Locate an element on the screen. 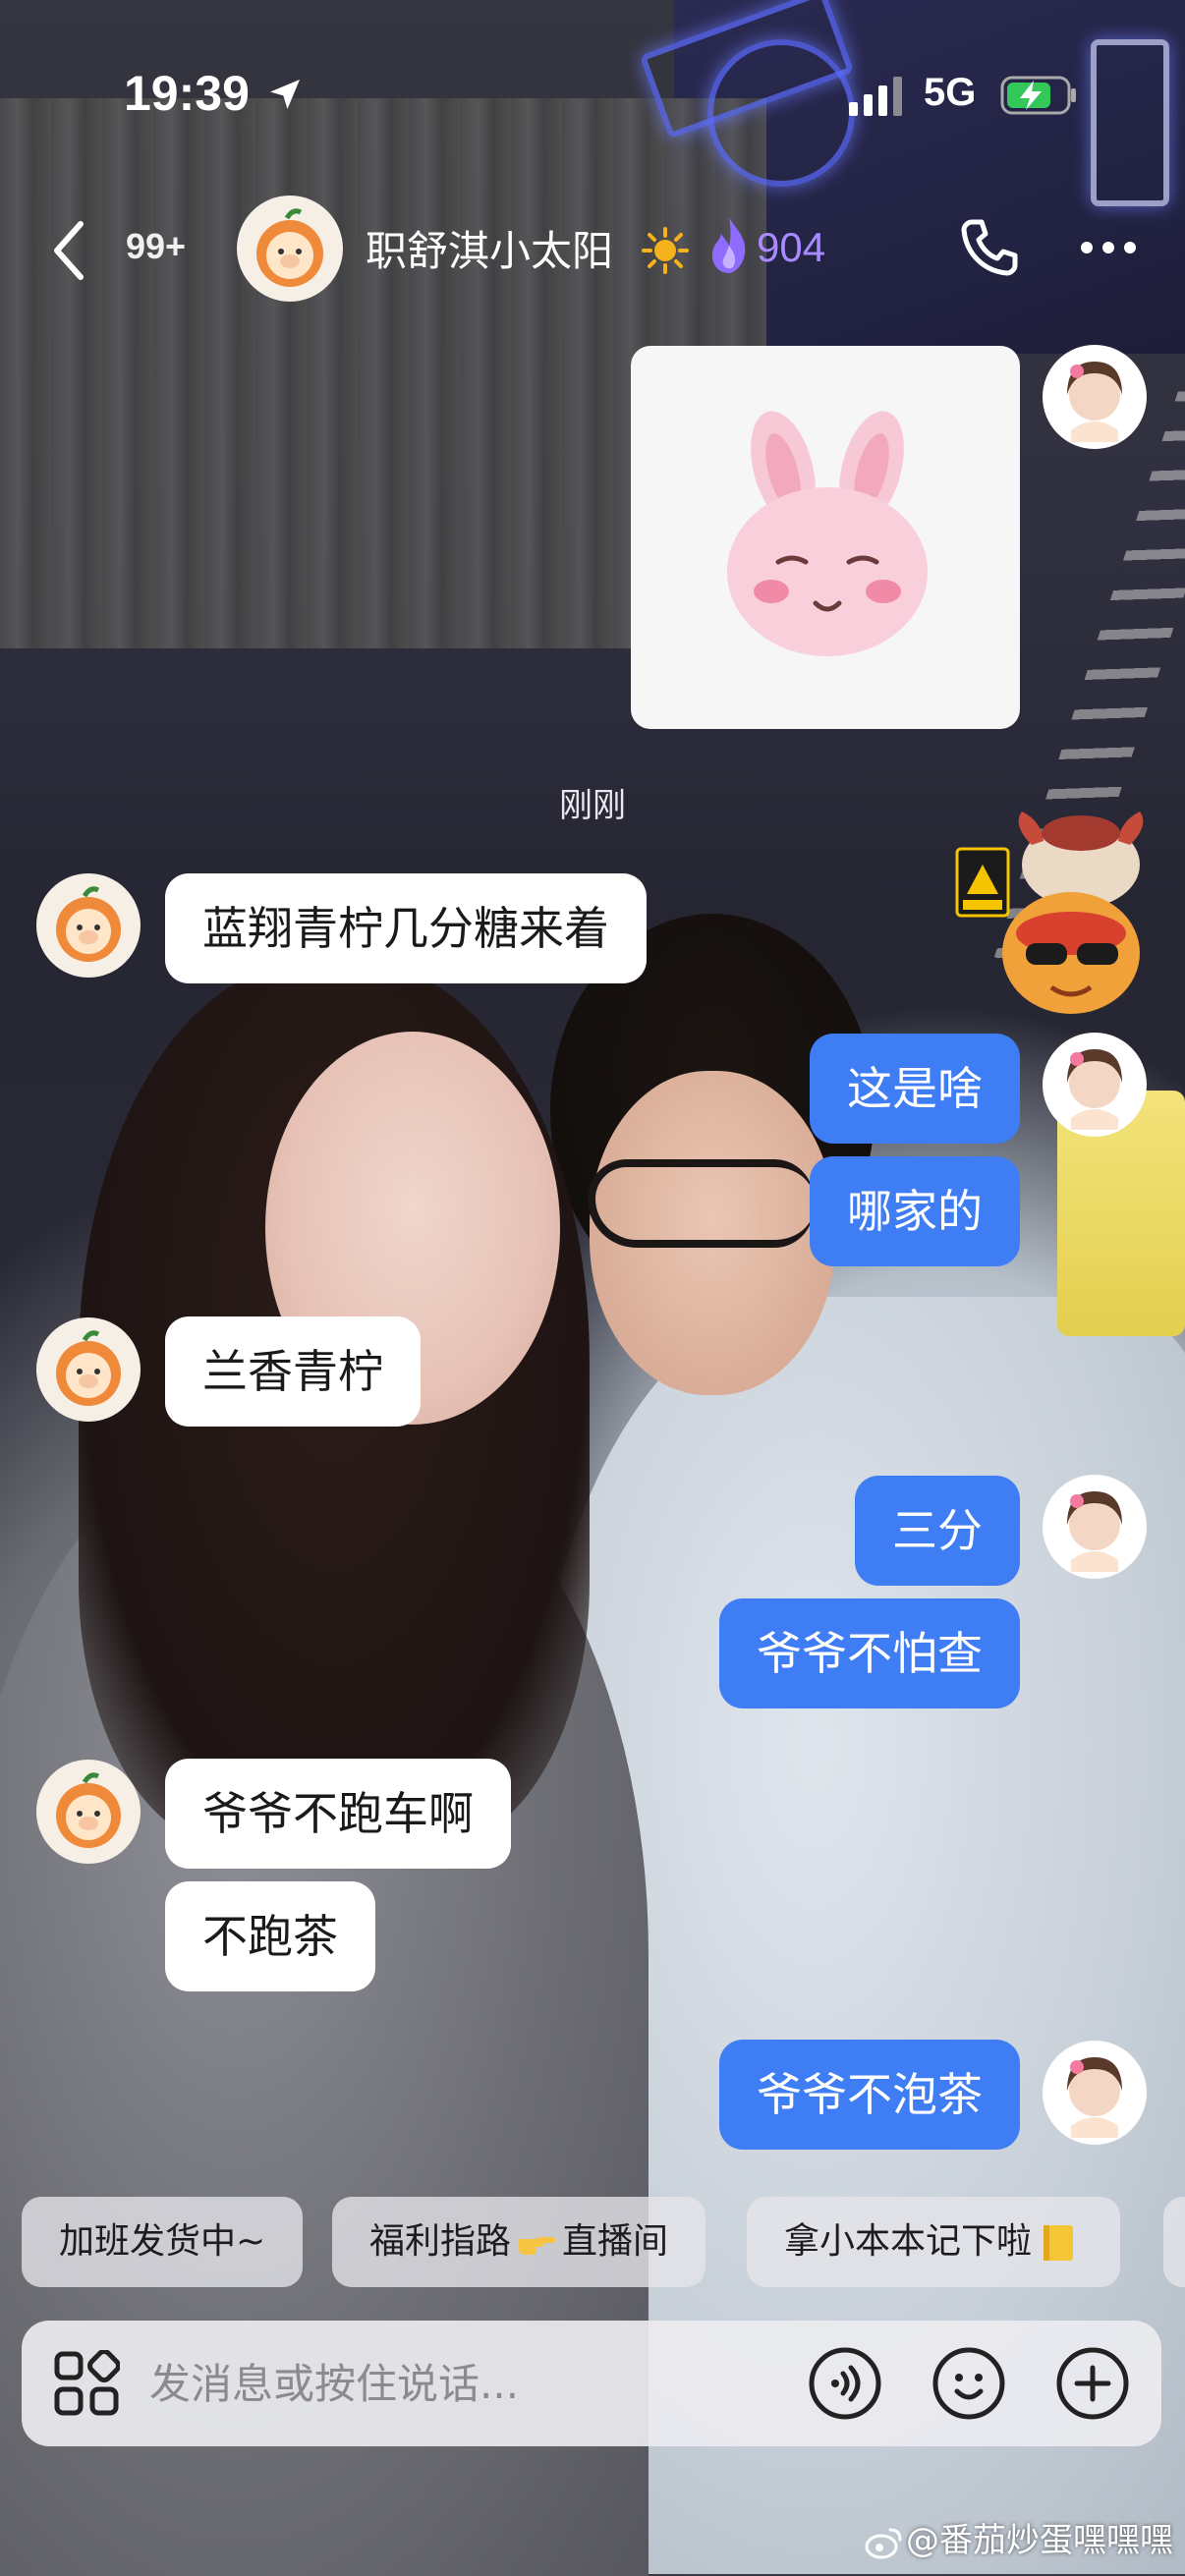 The image size is (1185, 2576). watermark-text: @番茄炒蛋嘿嘿嘿 is located at coordinates (1040, 2540).